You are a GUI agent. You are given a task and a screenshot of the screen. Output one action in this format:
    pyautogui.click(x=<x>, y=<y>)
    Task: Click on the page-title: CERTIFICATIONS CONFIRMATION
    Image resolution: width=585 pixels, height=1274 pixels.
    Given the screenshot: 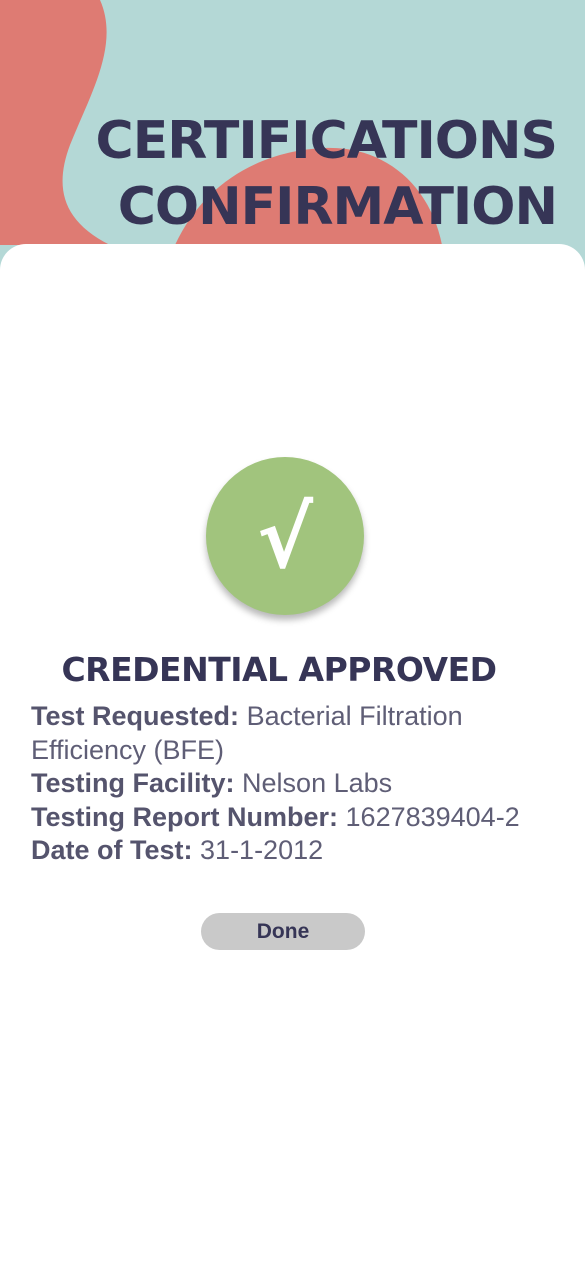 What is the action you would take?
    pyautogui.click(x=326, y=174)
    